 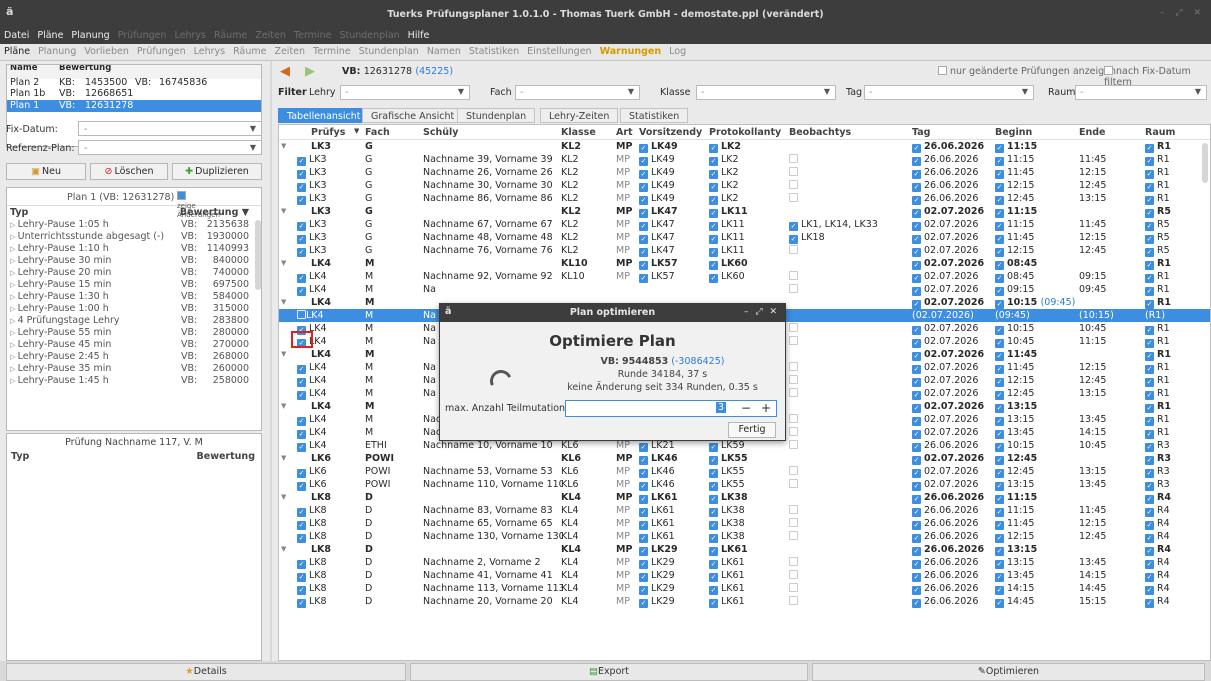 What do you see at coordinates (921, 132) in the screenshot?
I see `column-header-8: Tag` at bounding box center [921, 132].